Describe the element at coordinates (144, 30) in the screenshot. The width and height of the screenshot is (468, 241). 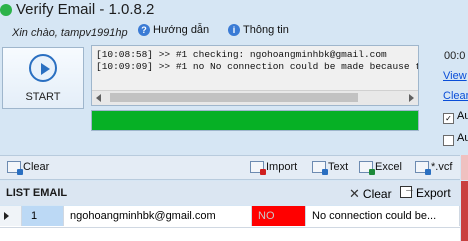
I see `help-icon: ?` at that location.